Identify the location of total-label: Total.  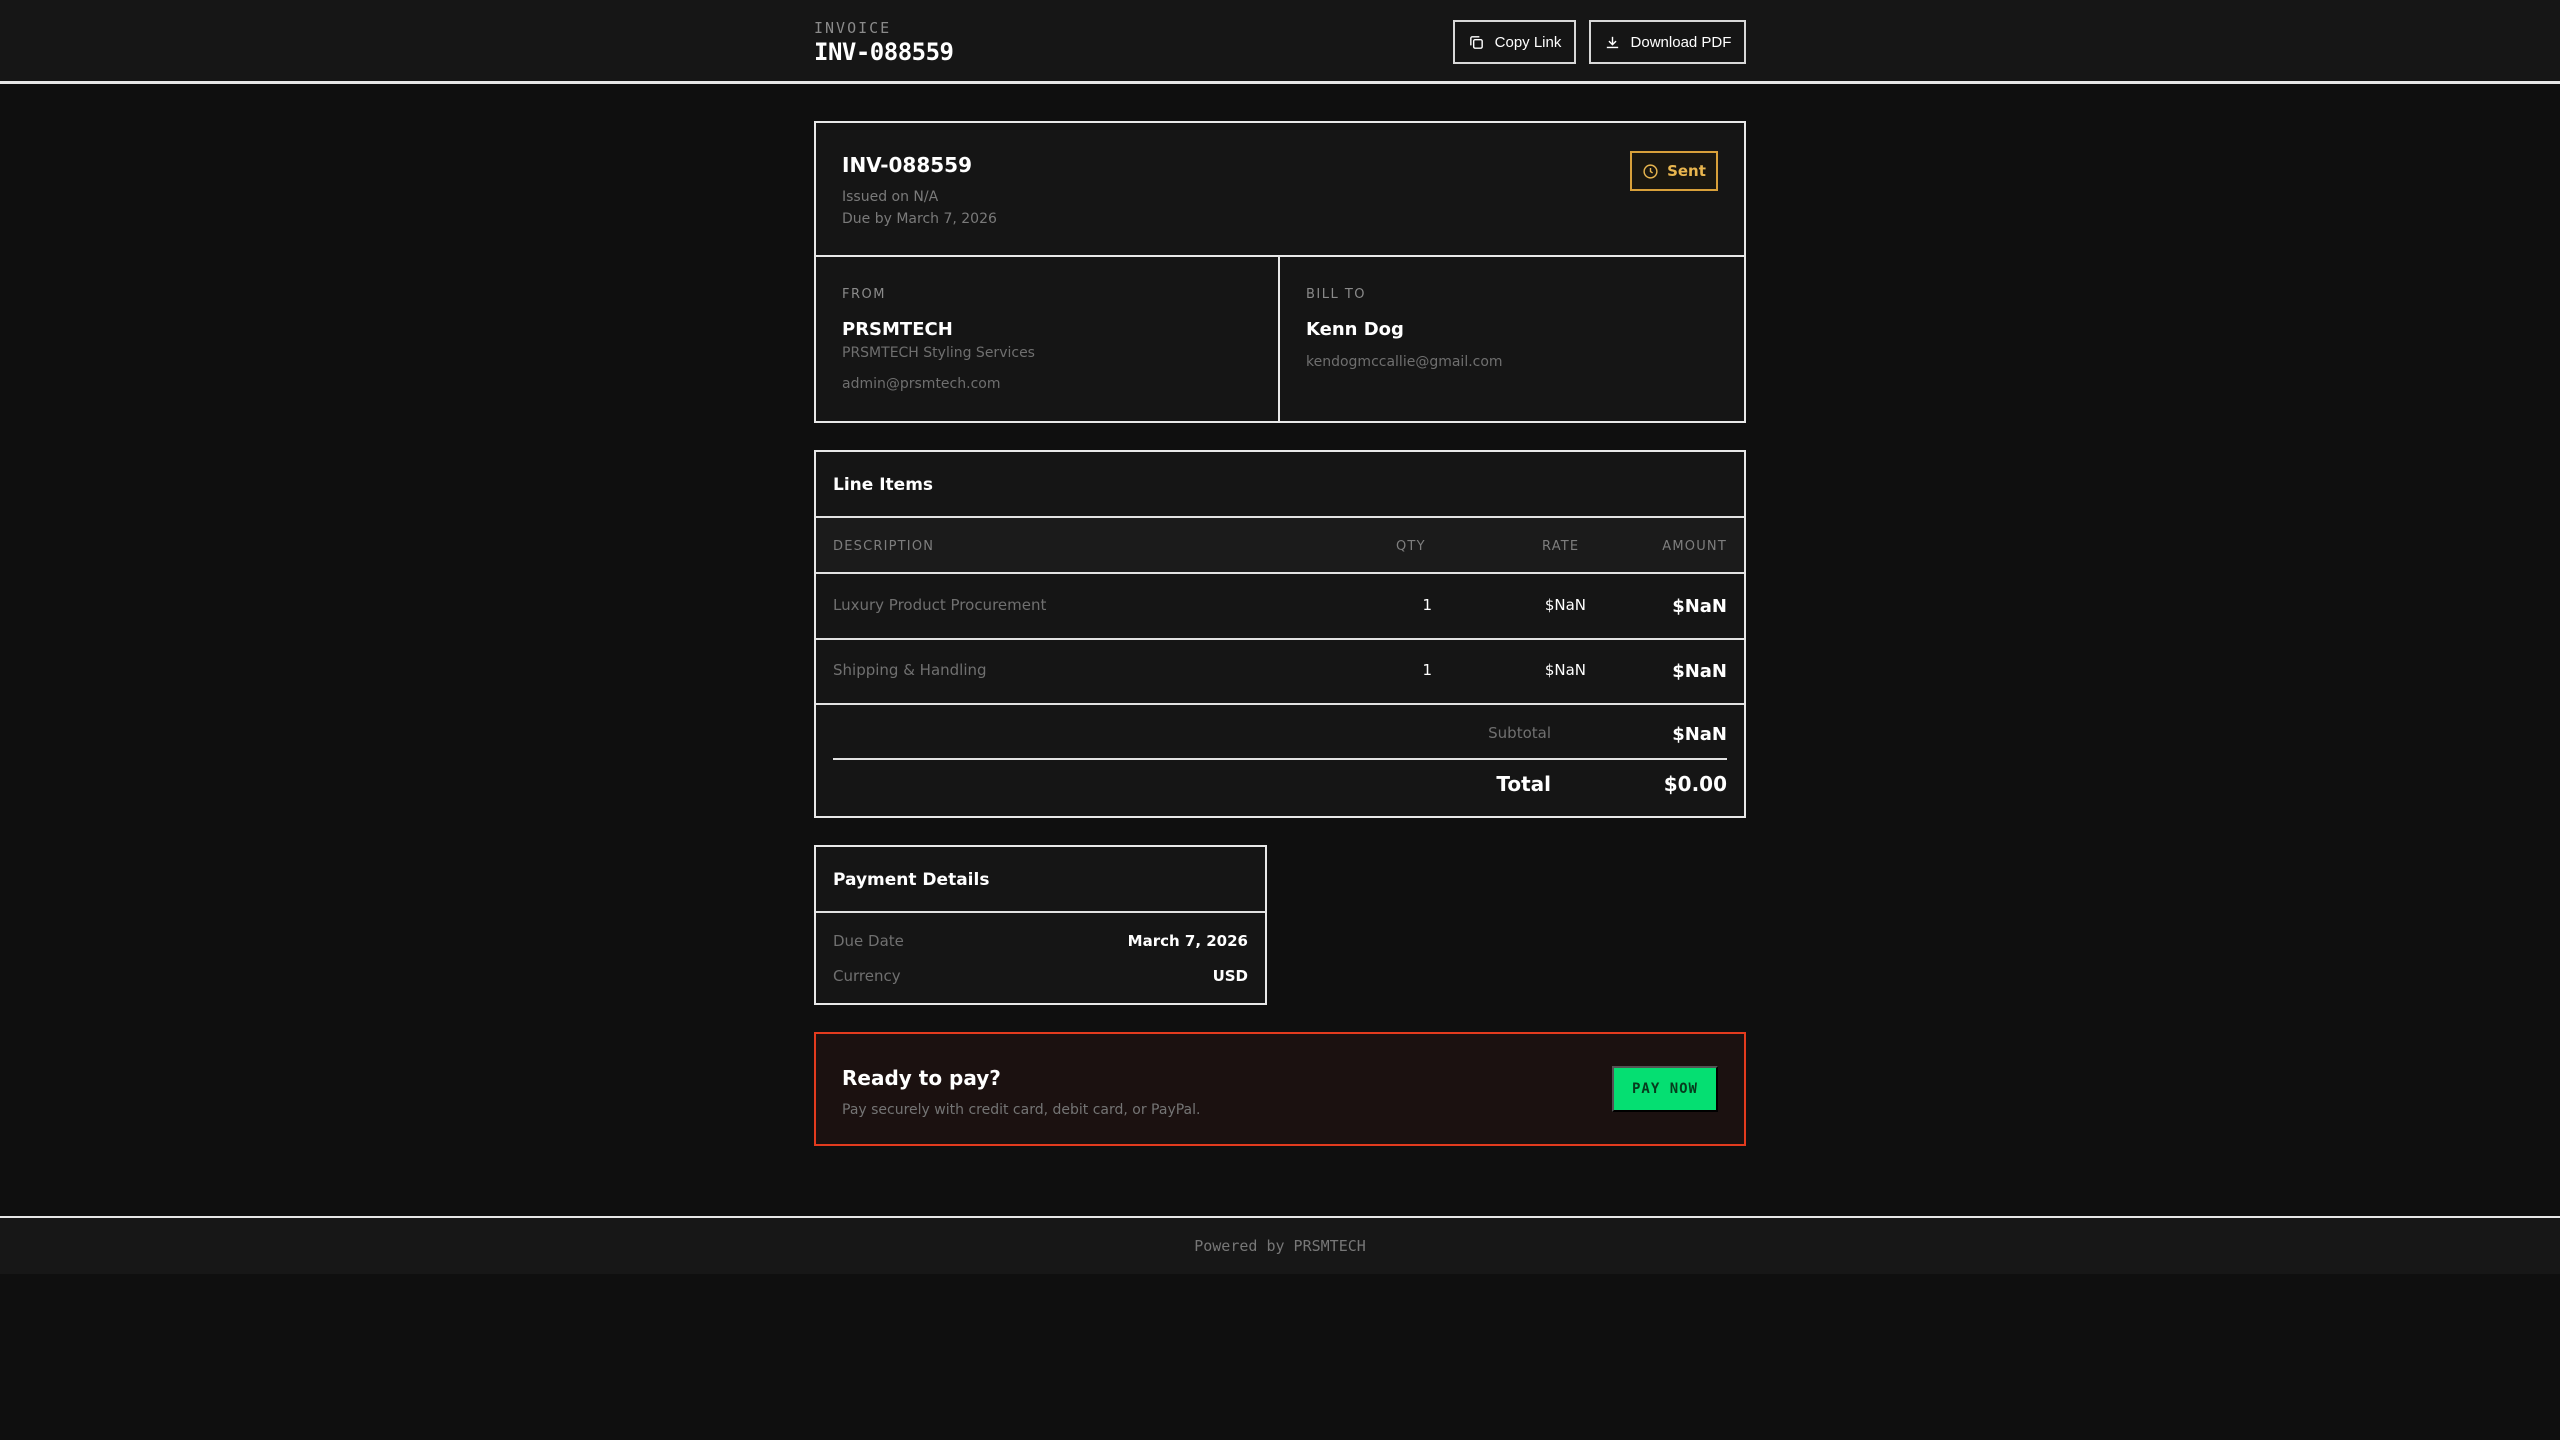
(1523, 784).